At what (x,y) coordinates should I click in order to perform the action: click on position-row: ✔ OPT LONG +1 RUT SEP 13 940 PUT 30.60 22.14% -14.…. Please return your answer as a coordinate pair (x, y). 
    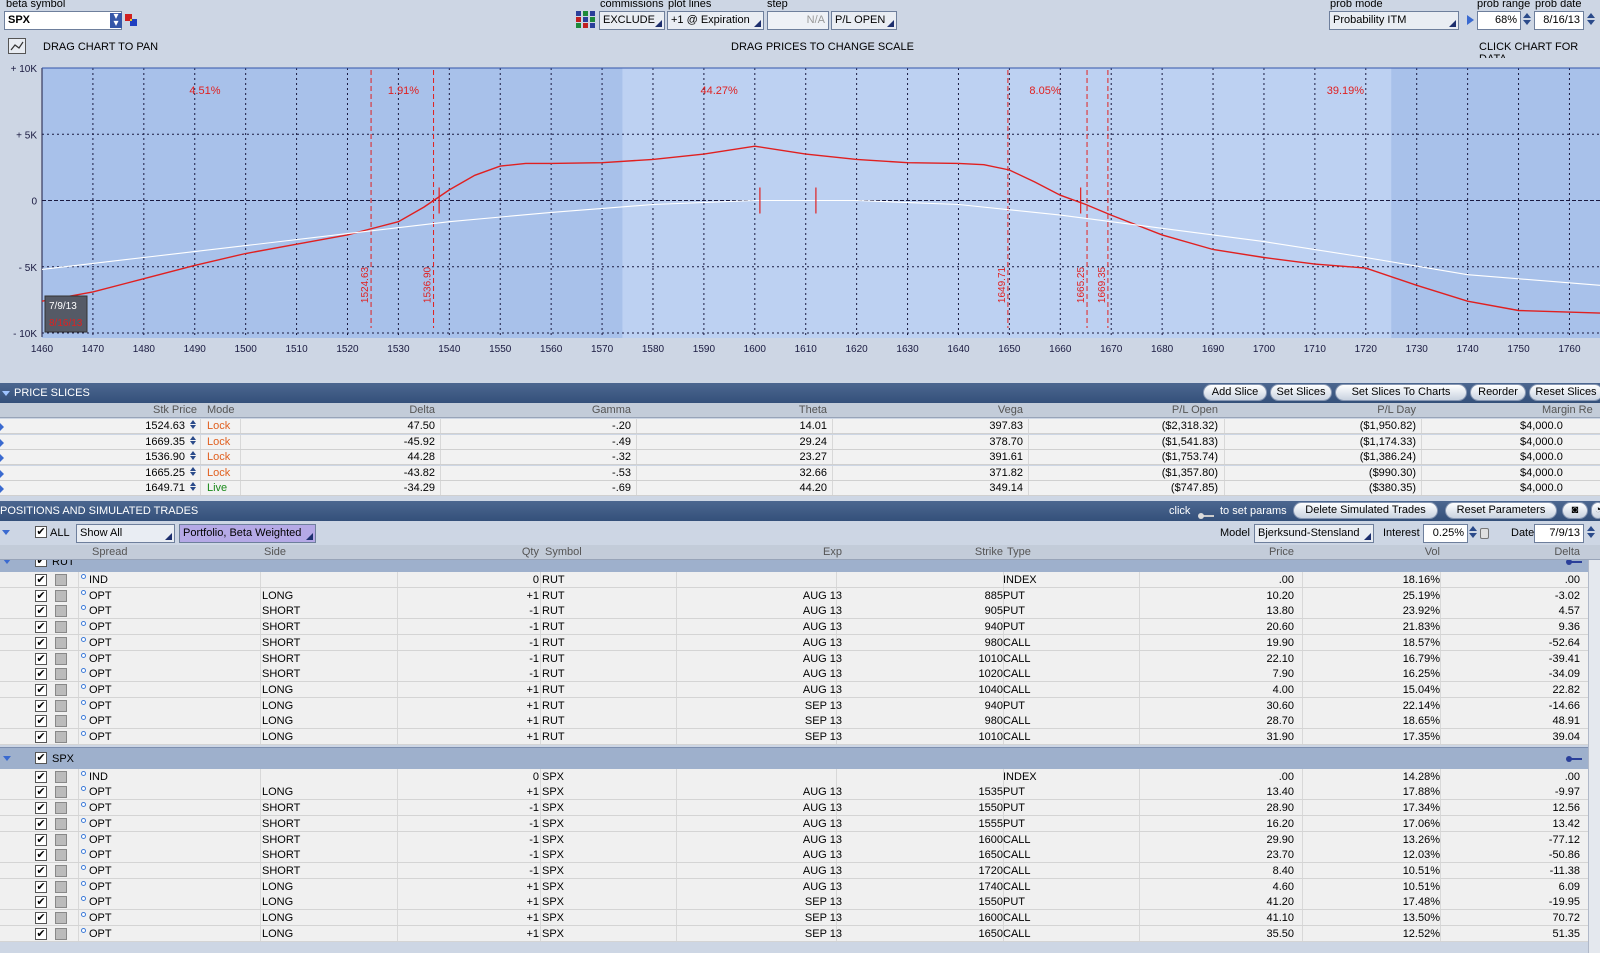
    Looking at the image, I should click on (800, 705).